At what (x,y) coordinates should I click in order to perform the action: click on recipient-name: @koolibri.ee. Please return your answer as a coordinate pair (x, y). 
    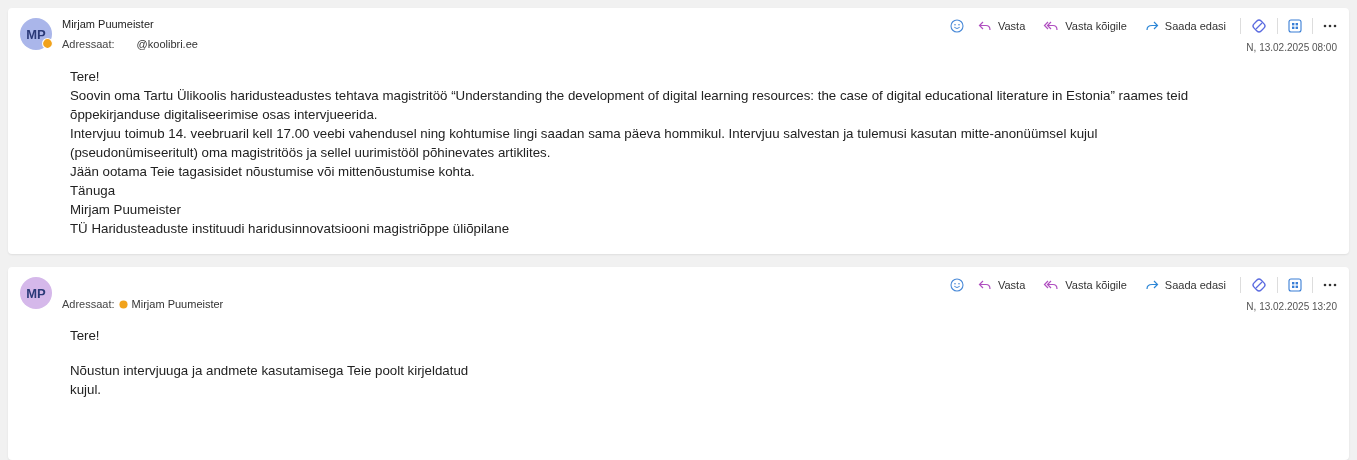
    Looking at the image, I should click on (167, 44).